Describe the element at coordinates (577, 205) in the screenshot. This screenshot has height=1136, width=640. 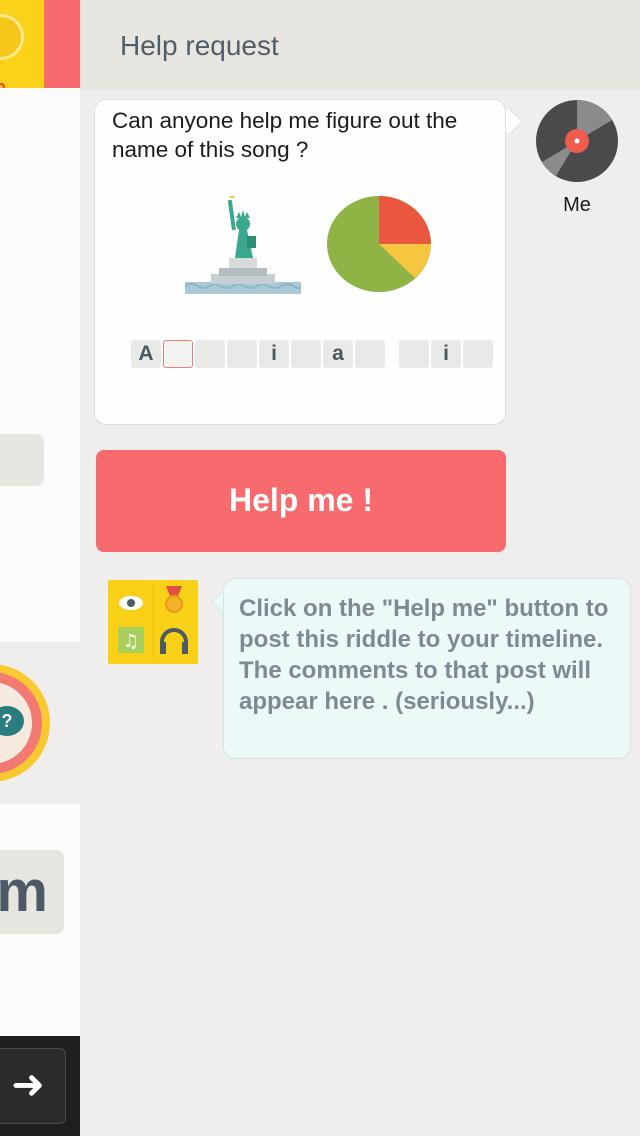
I see `avatar-name: Me` at that location.